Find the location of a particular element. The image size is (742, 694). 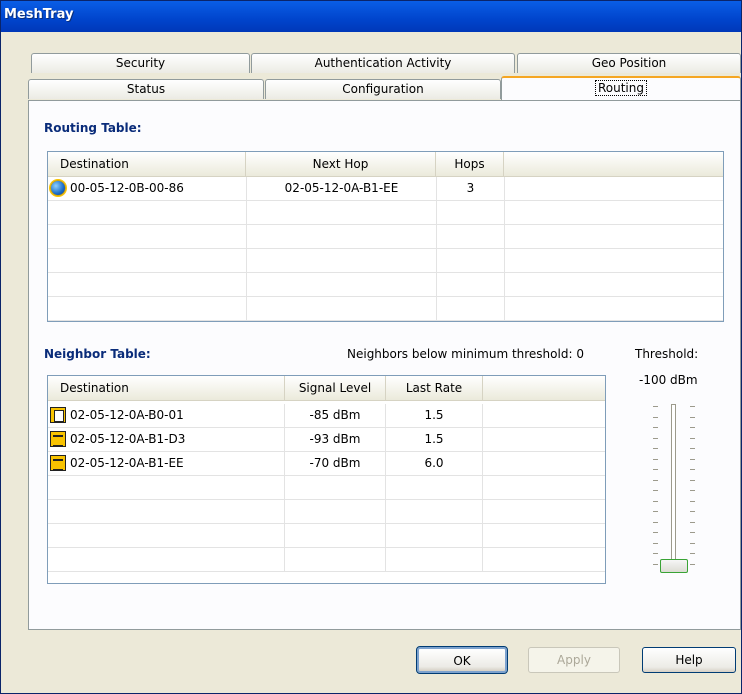

table-row: 02-05-12-0A-B1-EE -70 dBm 6.0 is located at coordinates (326, 464).